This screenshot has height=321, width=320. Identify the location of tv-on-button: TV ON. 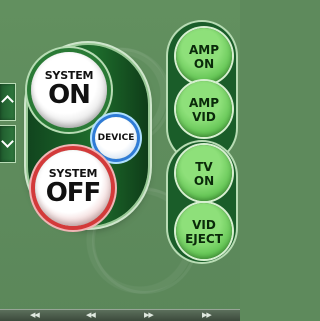
(204, 173).